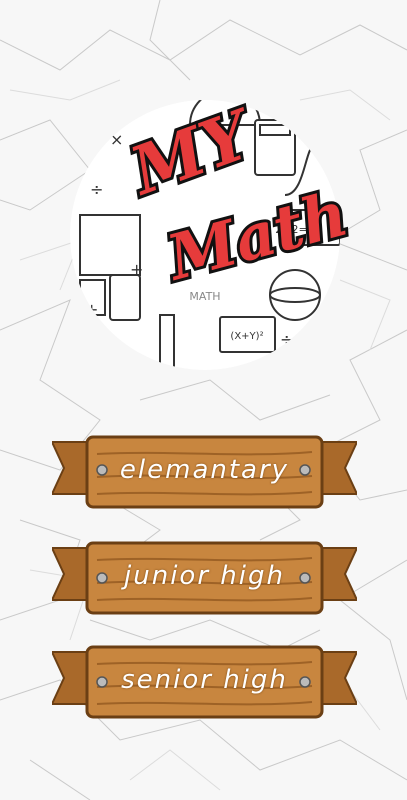 The height and width of the screenshot is (800, 407). Describe the element at coordinates (125, 297) in the screenshot. I see `small-calculator-icon` at that location.